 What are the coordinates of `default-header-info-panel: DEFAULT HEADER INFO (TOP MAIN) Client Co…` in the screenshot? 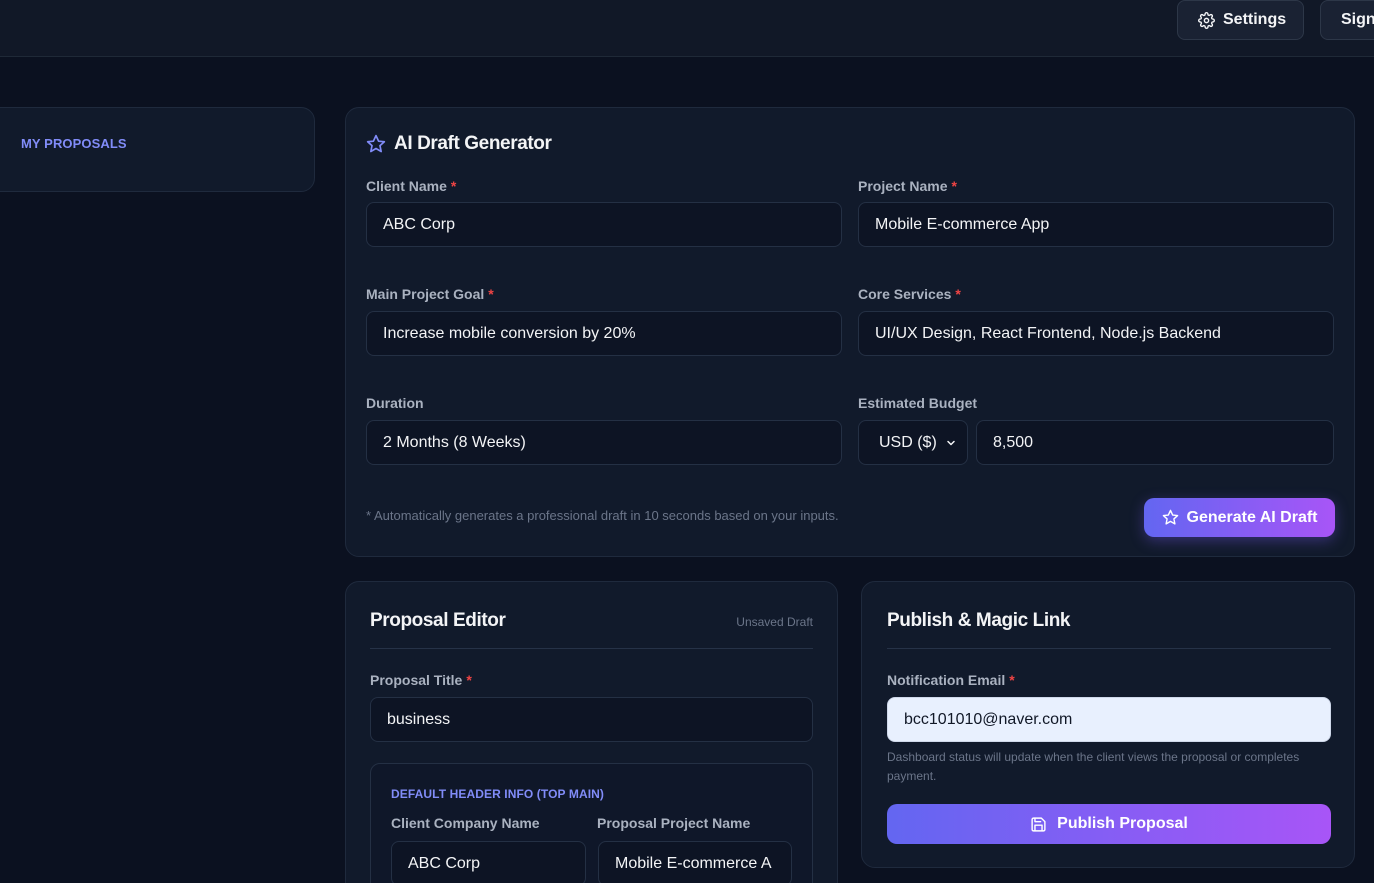 It's located at (591, 823).